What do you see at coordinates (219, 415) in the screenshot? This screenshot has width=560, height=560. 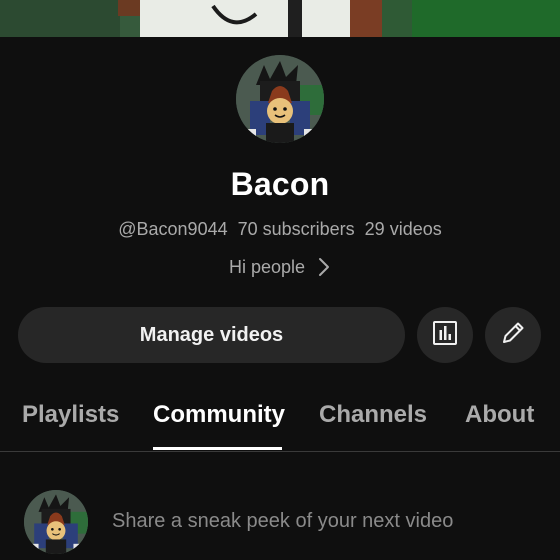 I see `tab-community: Community` at bounding box center [219, 415].